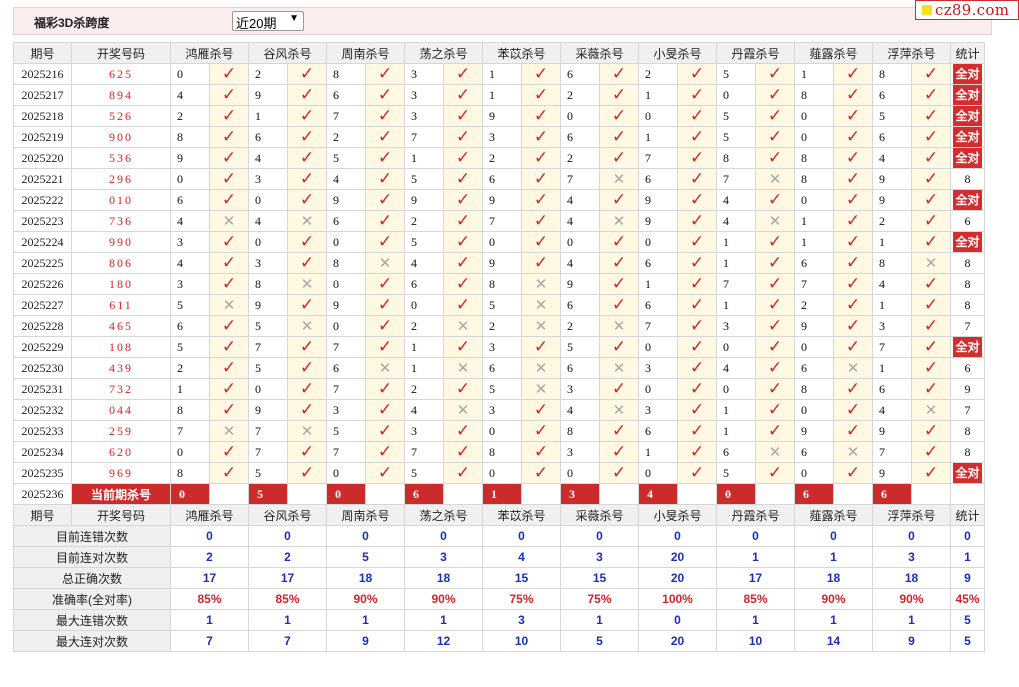  Describe the element at coordinates (499, 263) in the screenshot. I see `table-row: 2025225 806 4 ✓ 3 ✓ 8 ✕ 4 ✓ 9 ✓ 4 ✓ 6 ✓ 1 ✓ 6 ✓ 8 ✕ 8` at that location.